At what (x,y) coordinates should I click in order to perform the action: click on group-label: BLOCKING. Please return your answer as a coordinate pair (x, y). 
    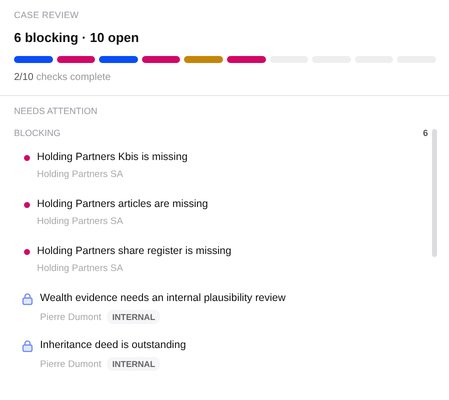
    Looking at the image, I should click on (37, 133).